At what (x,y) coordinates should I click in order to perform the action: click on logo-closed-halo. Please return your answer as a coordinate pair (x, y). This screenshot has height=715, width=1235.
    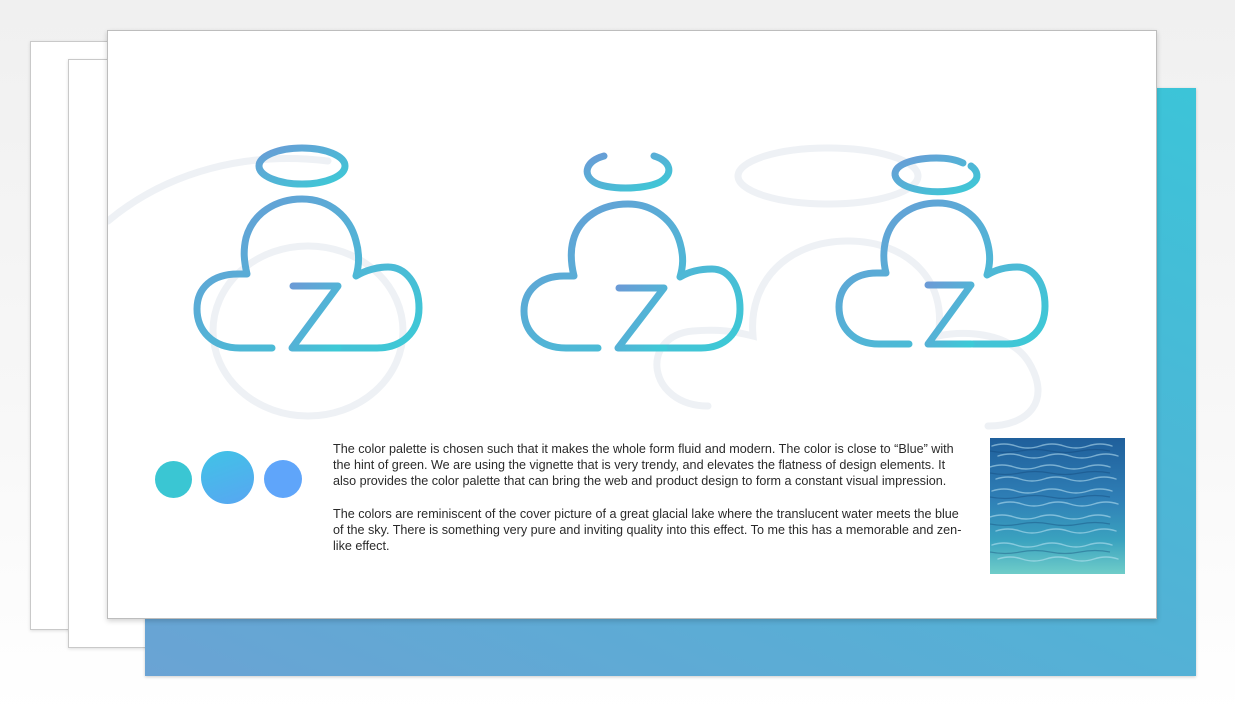
    Looking at the image, I should click on (308, 248).